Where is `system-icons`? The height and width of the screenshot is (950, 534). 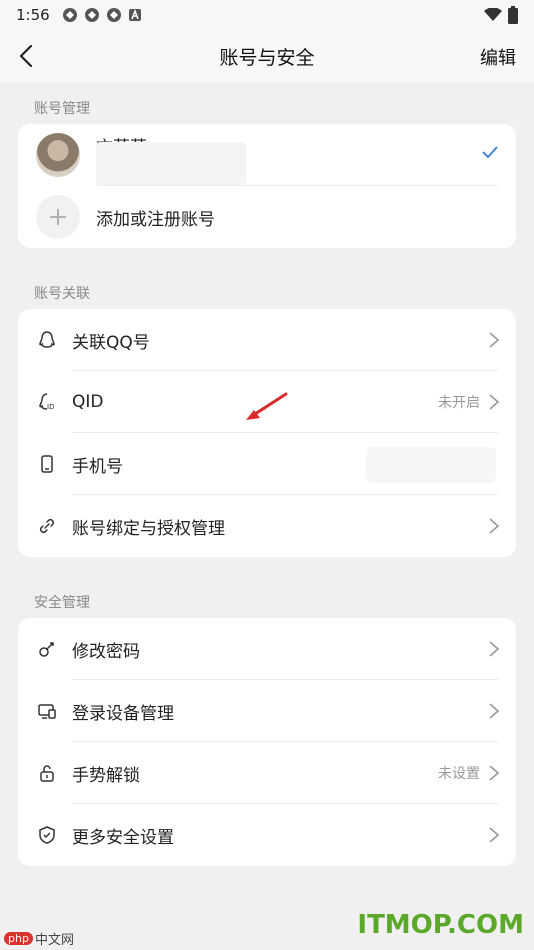 system-icons is located at coordinates (501, 15).